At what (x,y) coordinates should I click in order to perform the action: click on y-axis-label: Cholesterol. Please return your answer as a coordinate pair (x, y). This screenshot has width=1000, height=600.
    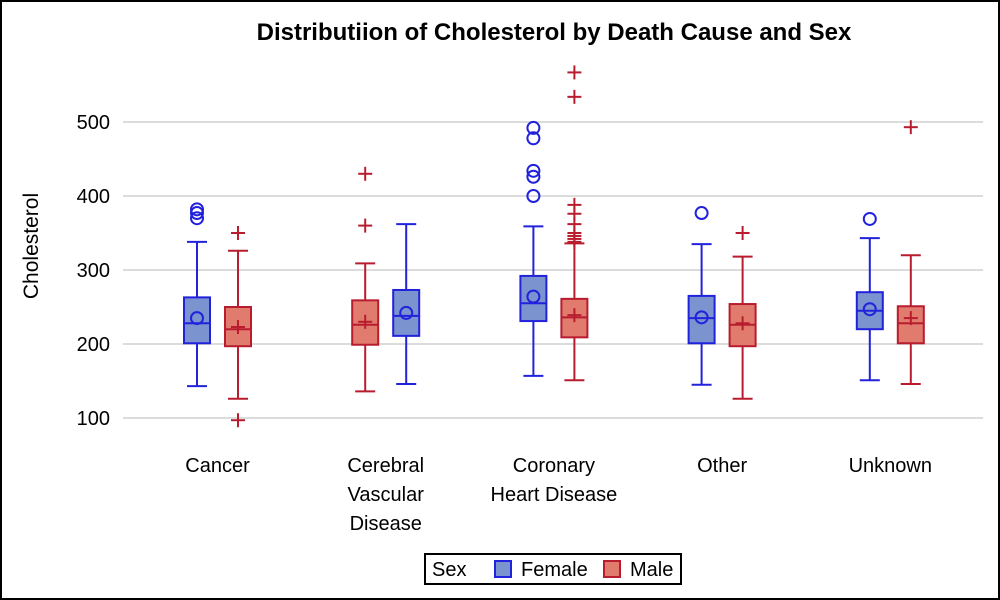
    Looking at the image, I should click on (31, 246).